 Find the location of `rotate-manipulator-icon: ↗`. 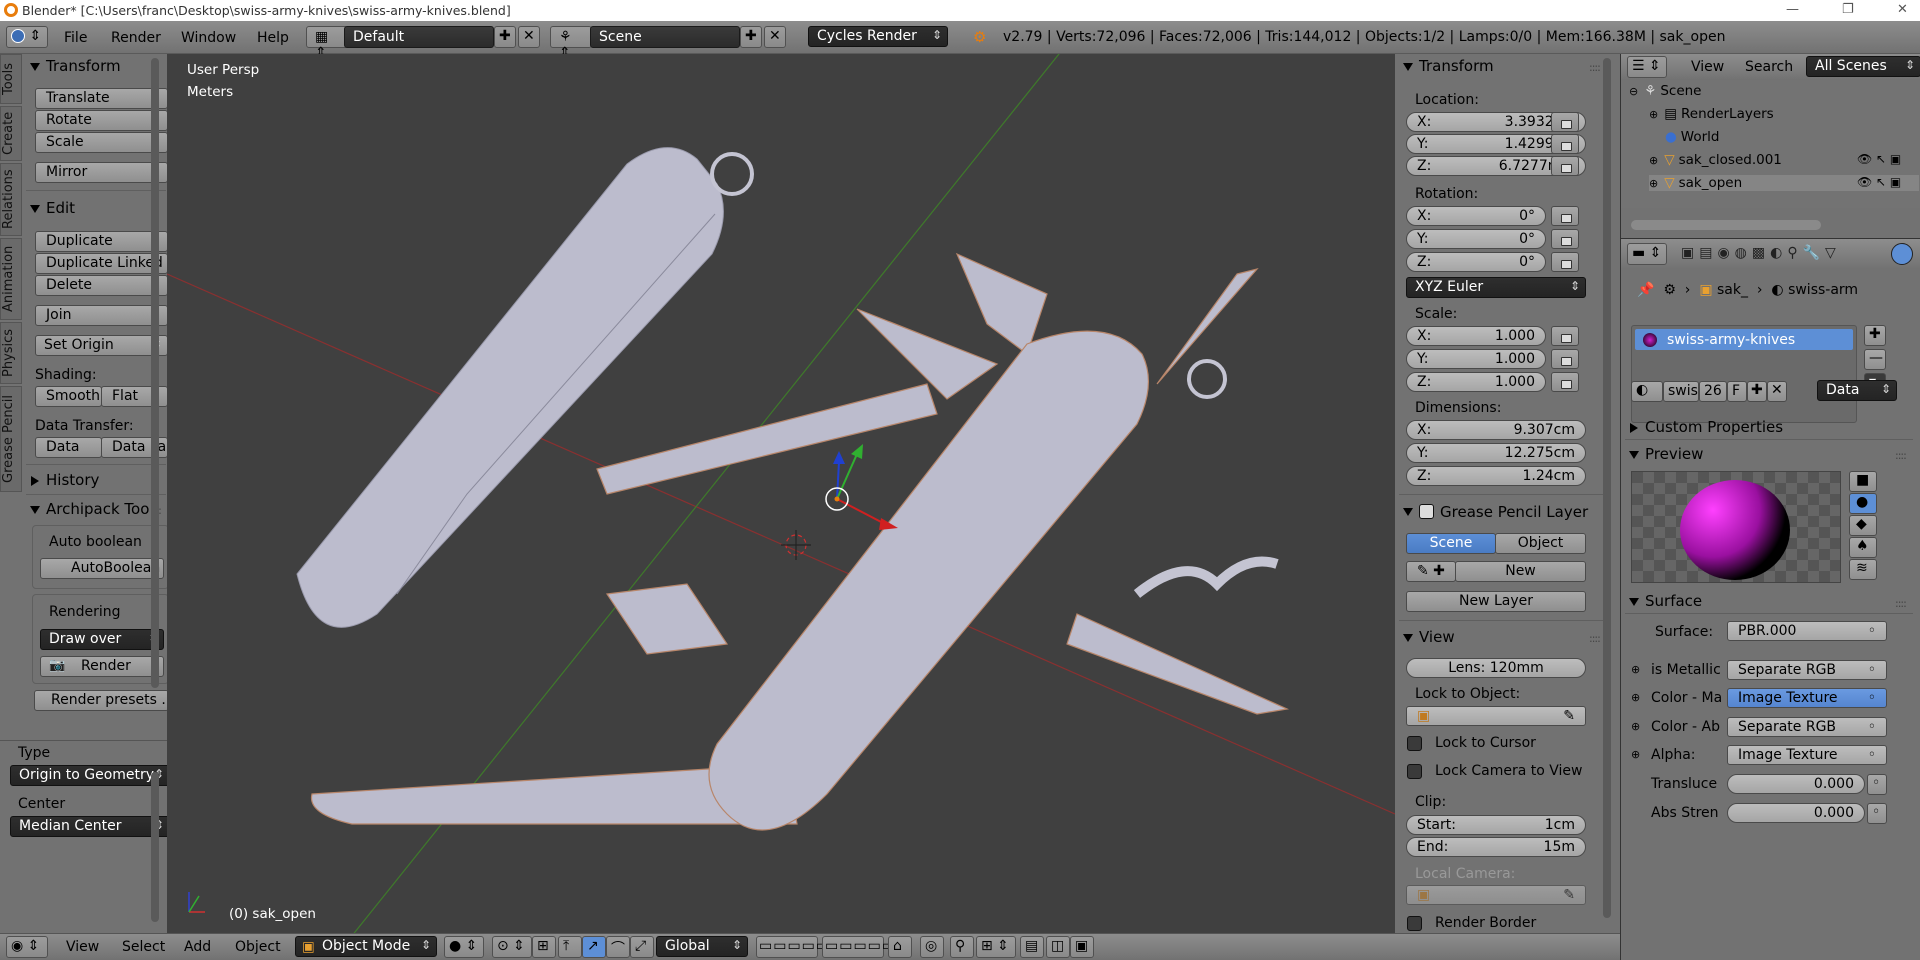

rotate-manipulator-icon: ↗ is located at coordinates (594, 947).